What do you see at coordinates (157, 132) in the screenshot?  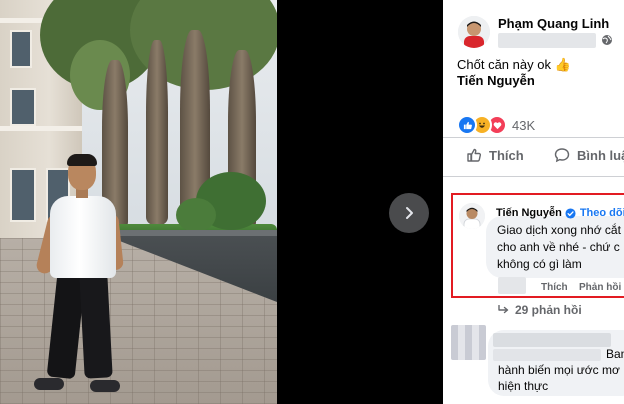 I see `tree-trunk` at bounding box center [157, 132].